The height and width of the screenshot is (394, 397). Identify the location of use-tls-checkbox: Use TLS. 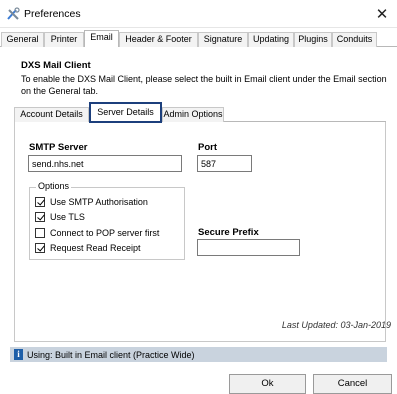
(60, 217).